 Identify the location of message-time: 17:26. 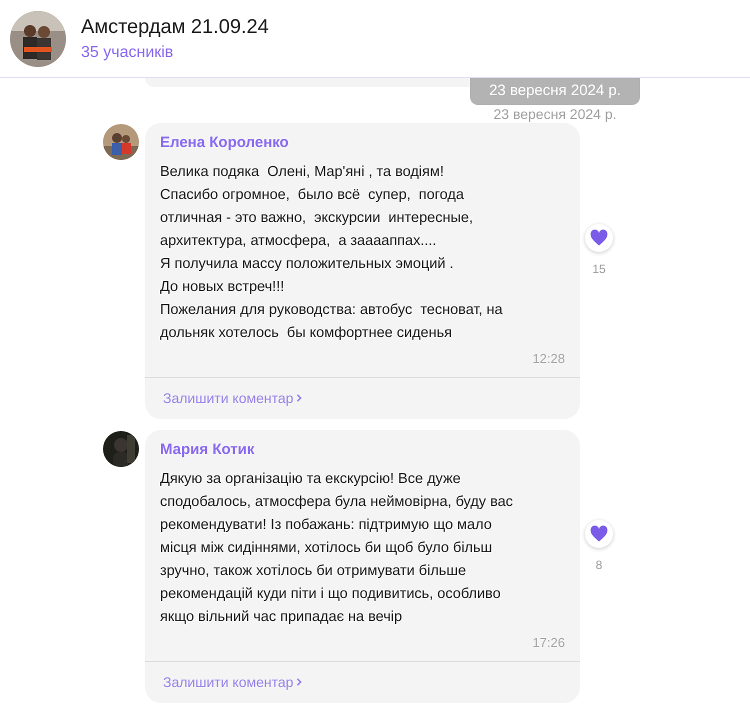
(548, 643).